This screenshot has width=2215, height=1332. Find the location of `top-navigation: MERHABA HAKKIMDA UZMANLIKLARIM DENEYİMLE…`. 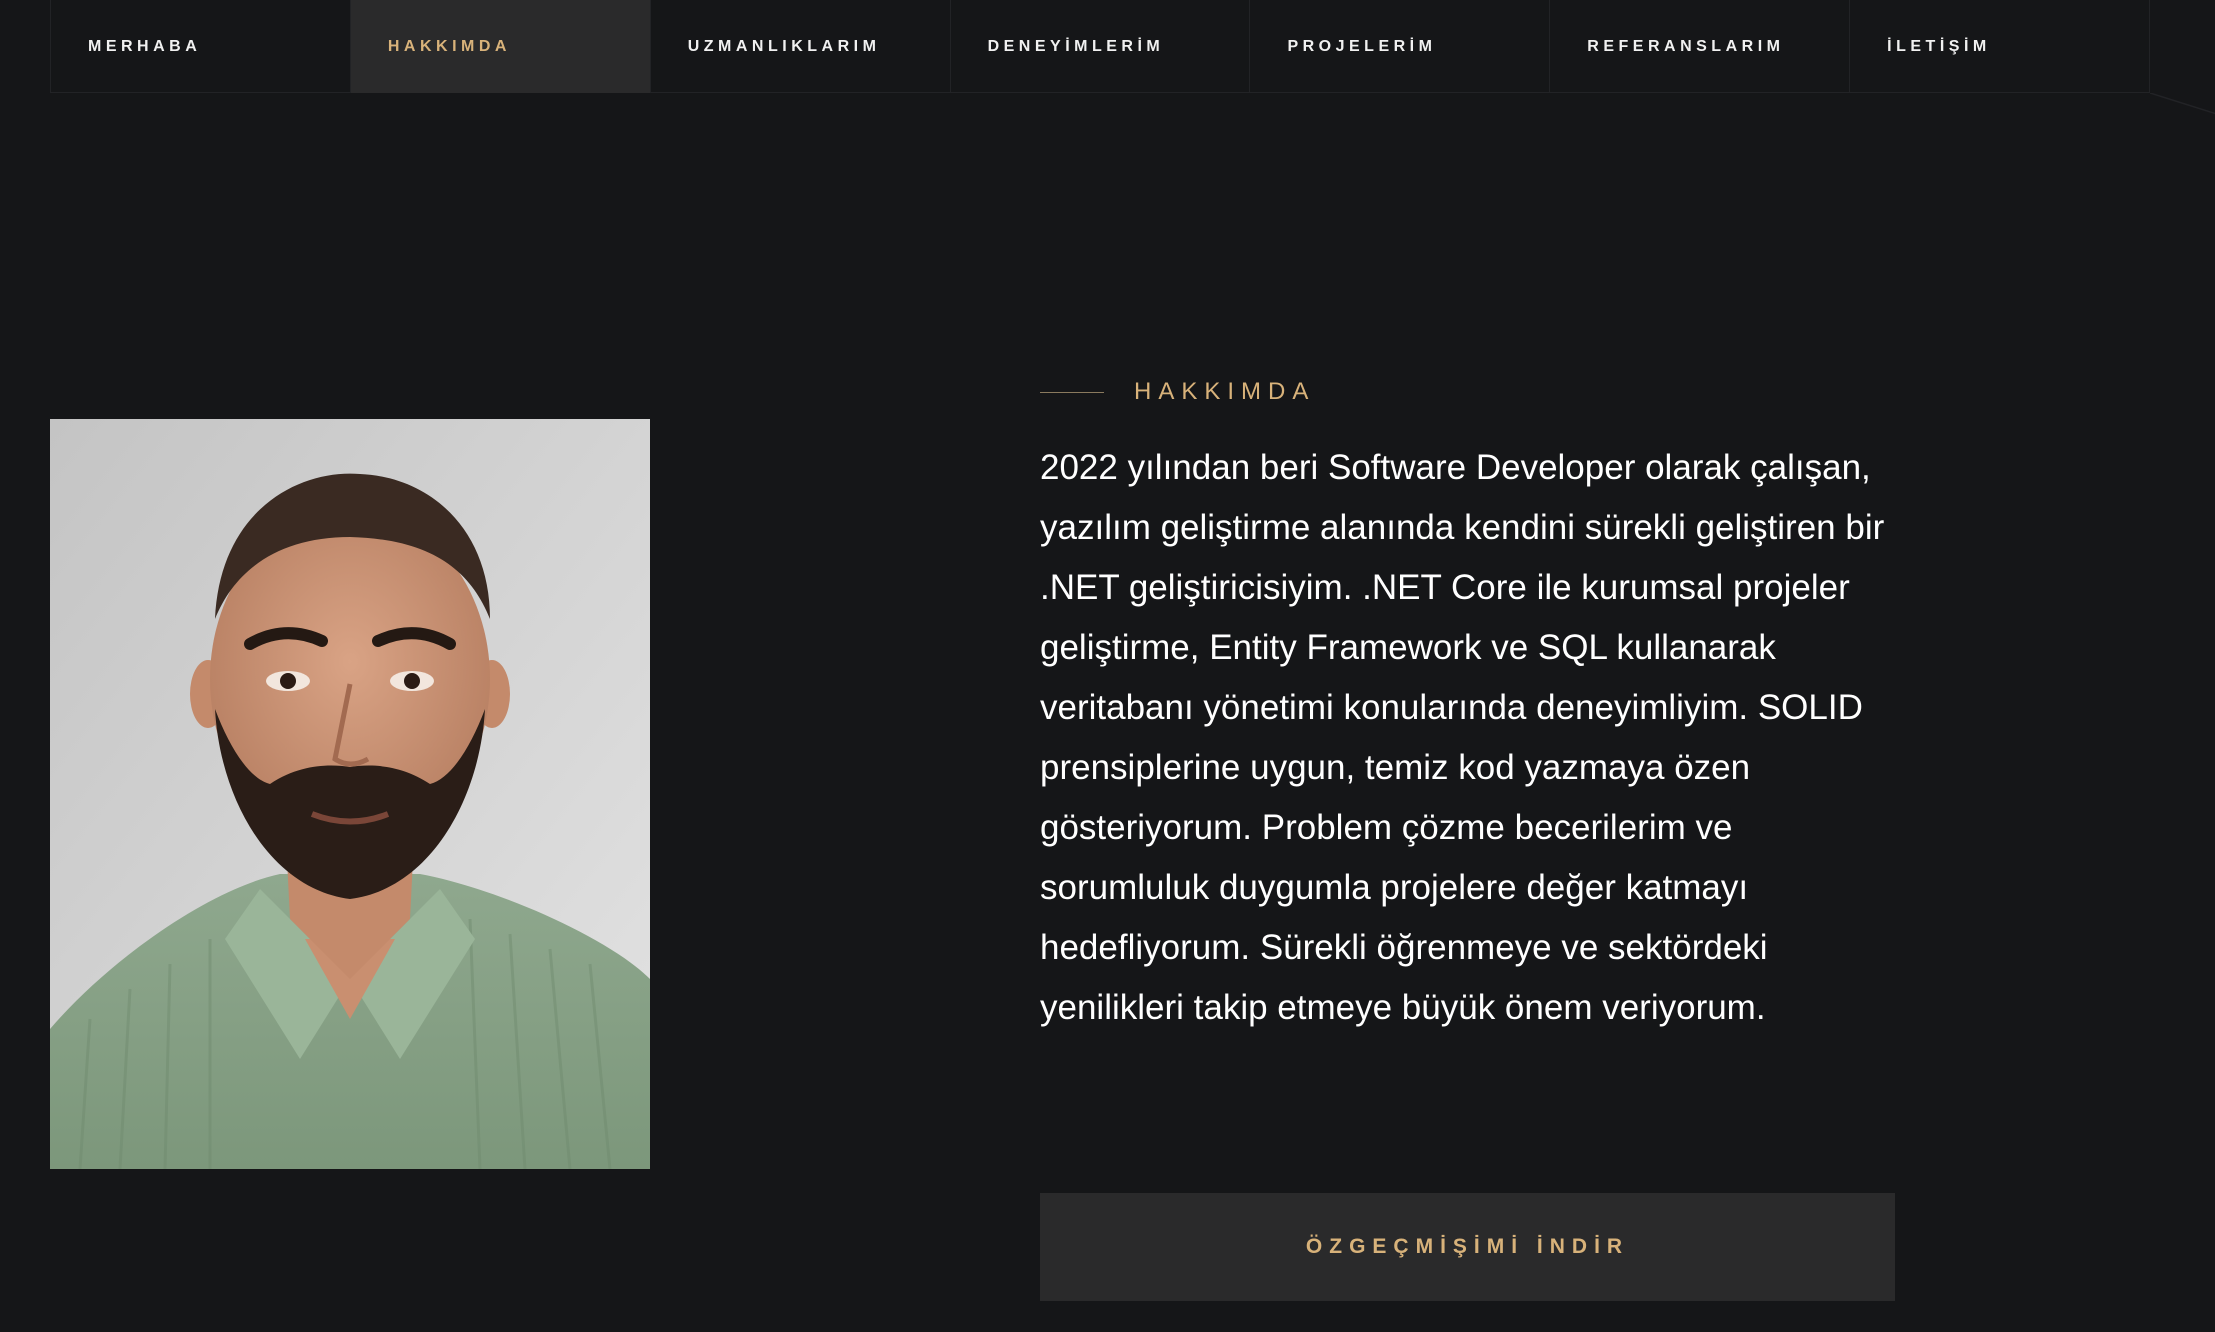

top-navigation: MERHABA HAKKIMDA UZMANLIKLARIM DENEYİMLE… is located at coordinates (1100, 46).